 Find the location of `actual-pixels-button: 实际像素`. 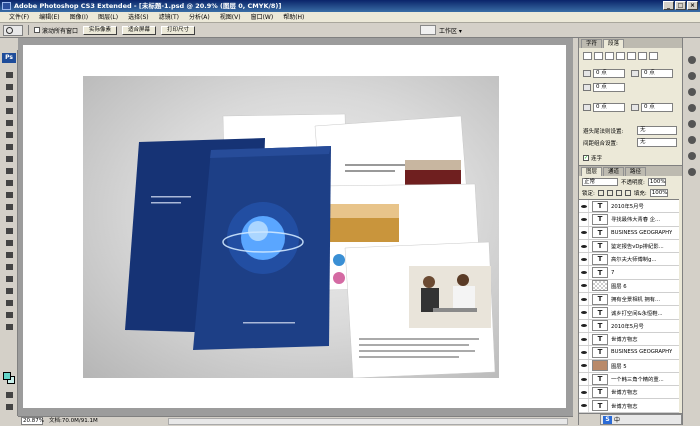

actual-pixels-button: 实际像素 is located at coordinates (100, 30).